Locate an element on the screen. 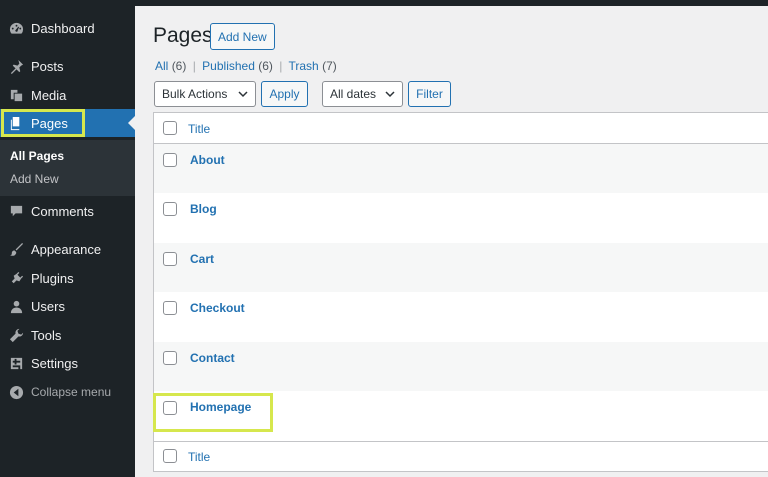 The width and height of the screenshot is (768, 477). date-filter-select: All dates is located at coordinates (362, 94).